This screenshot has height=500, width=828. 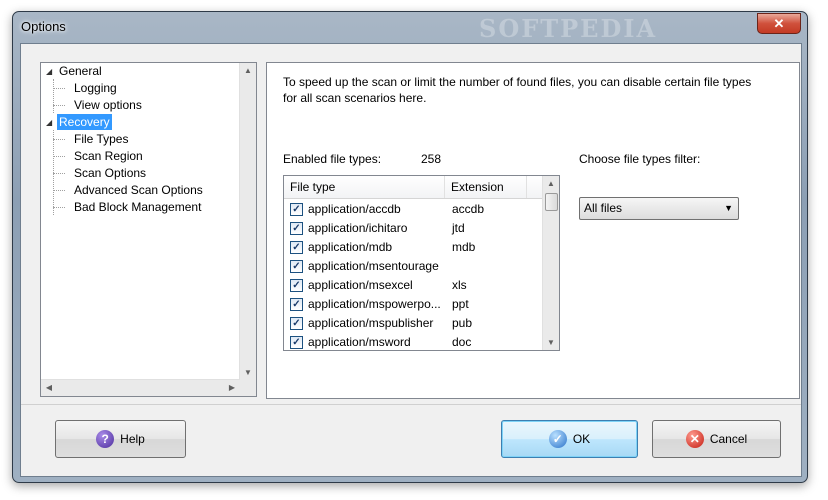 What do you see at coordinates (84, 122) in the screenshot?
I see `tree-item-recovery: Recovery` at bounding box center [84, 122].